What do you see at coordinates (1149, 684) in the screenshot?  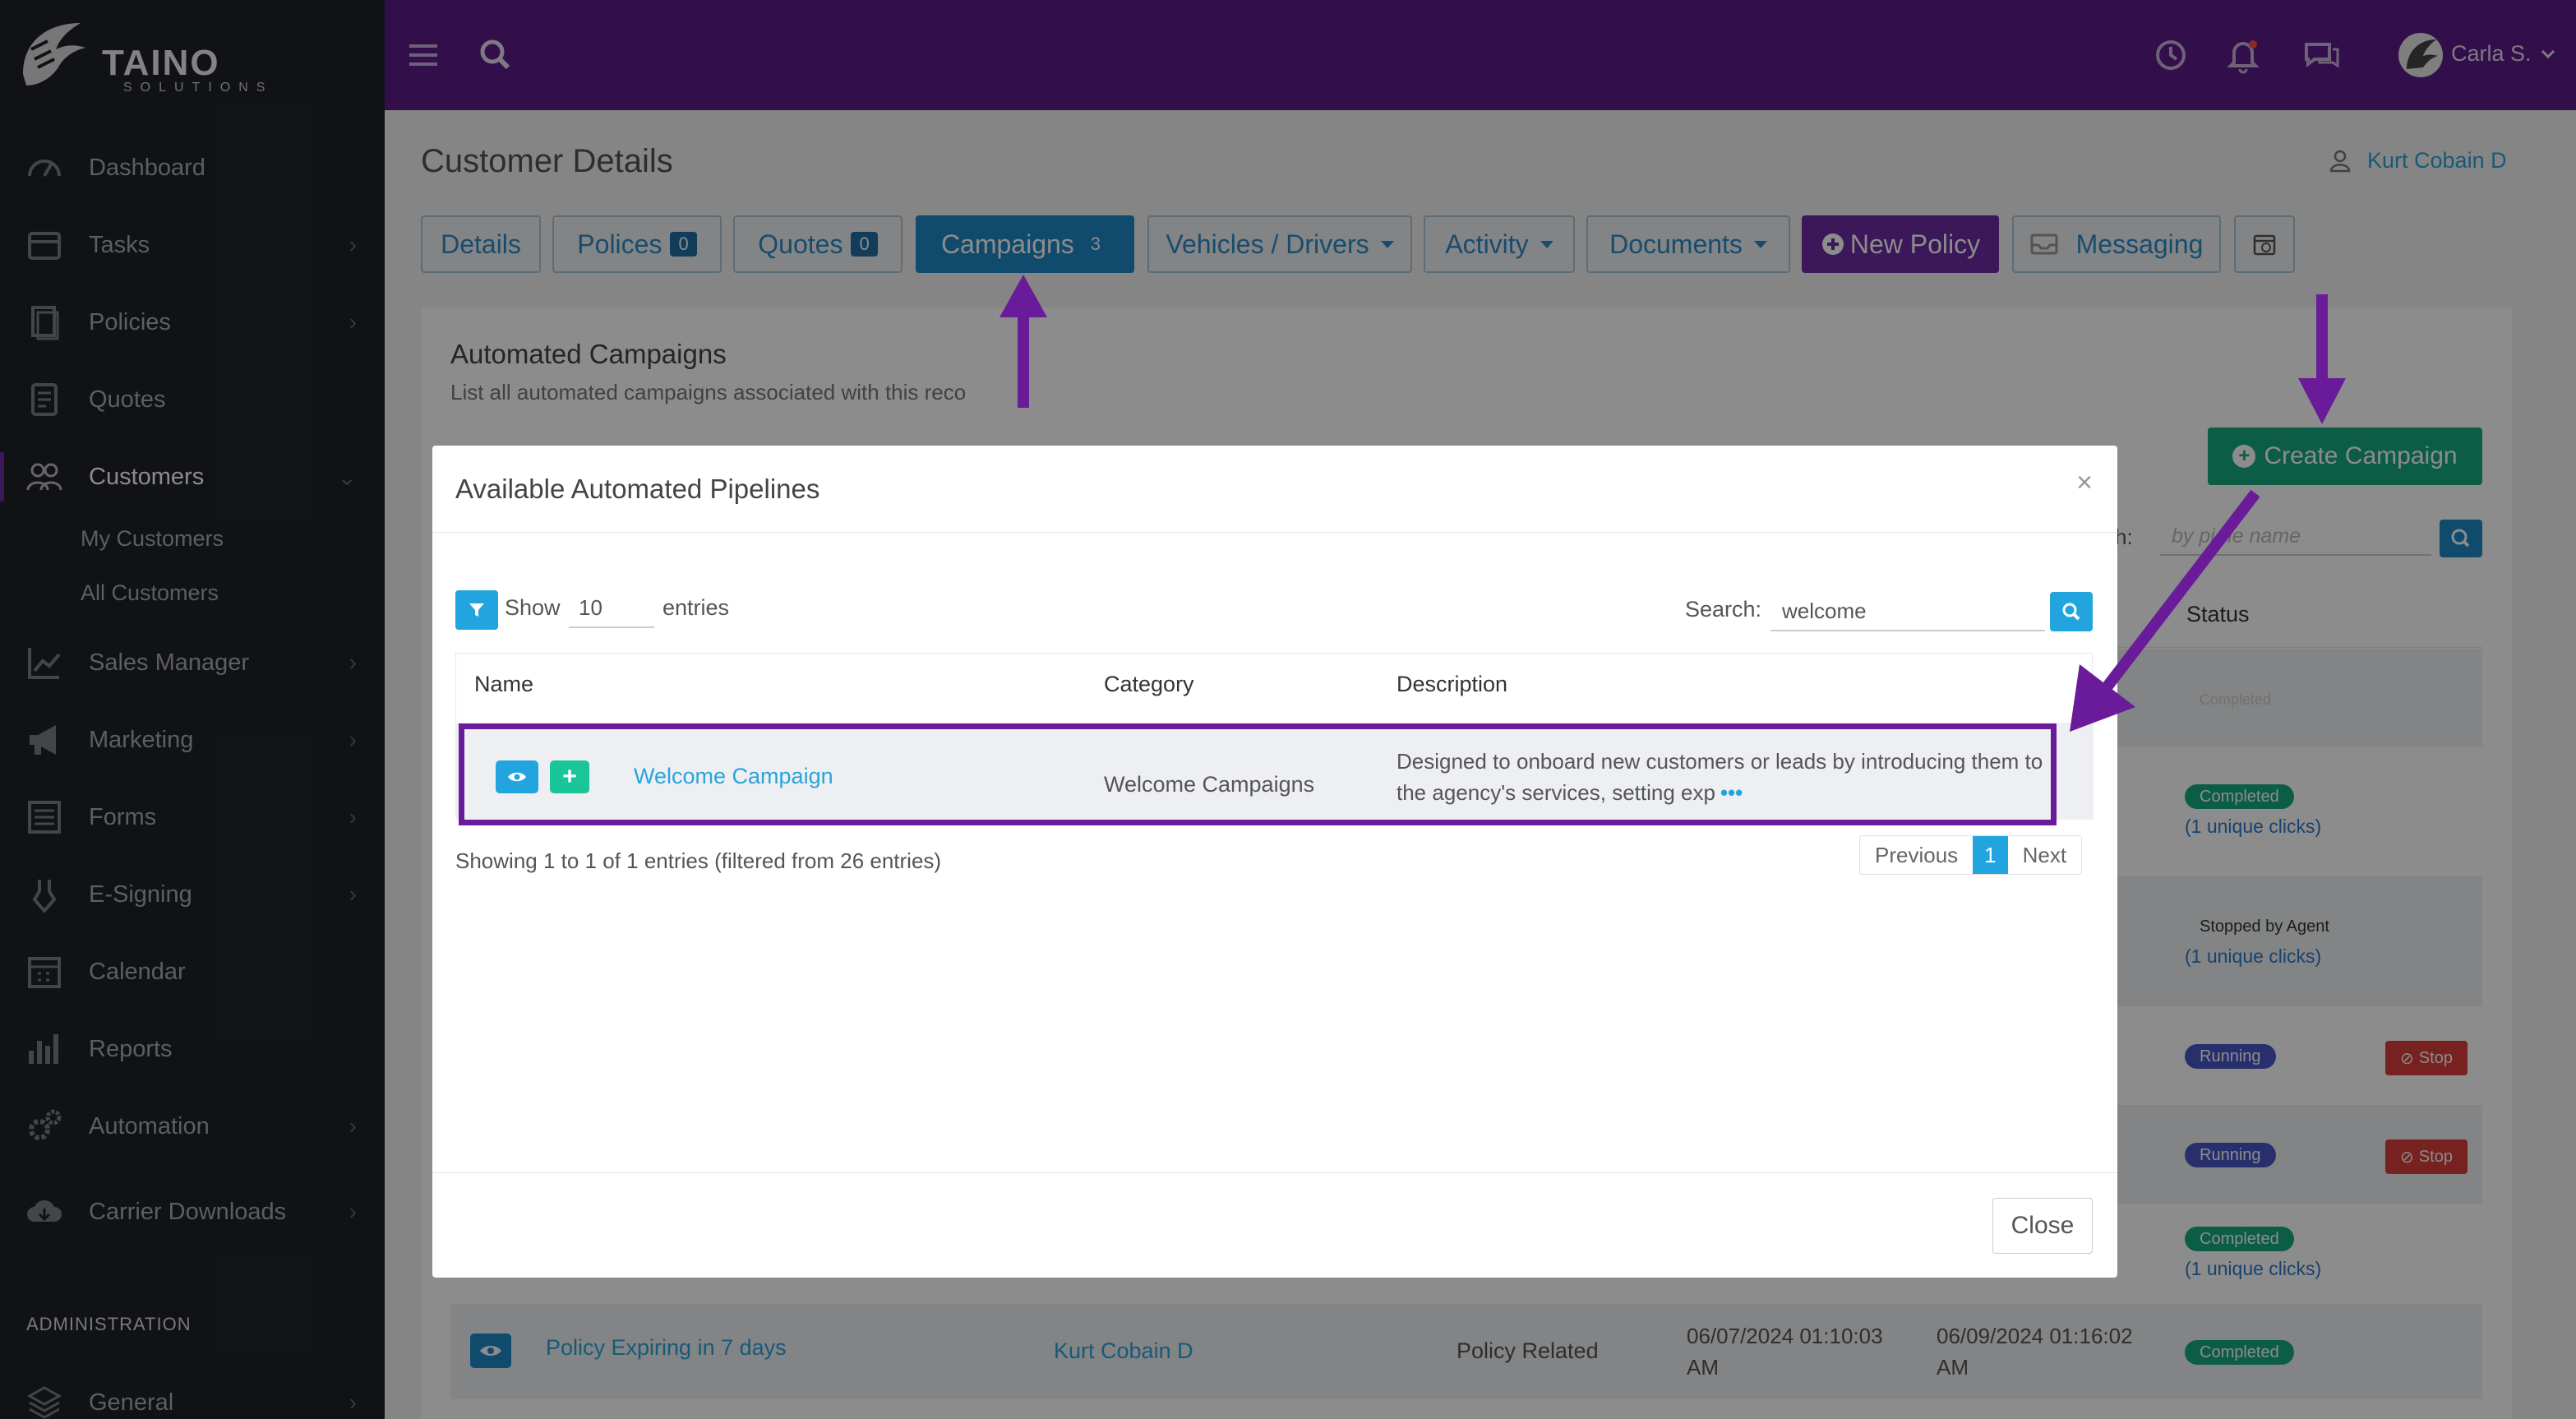 I see `column-header-category: Category` at bounding box center [1149, 684].